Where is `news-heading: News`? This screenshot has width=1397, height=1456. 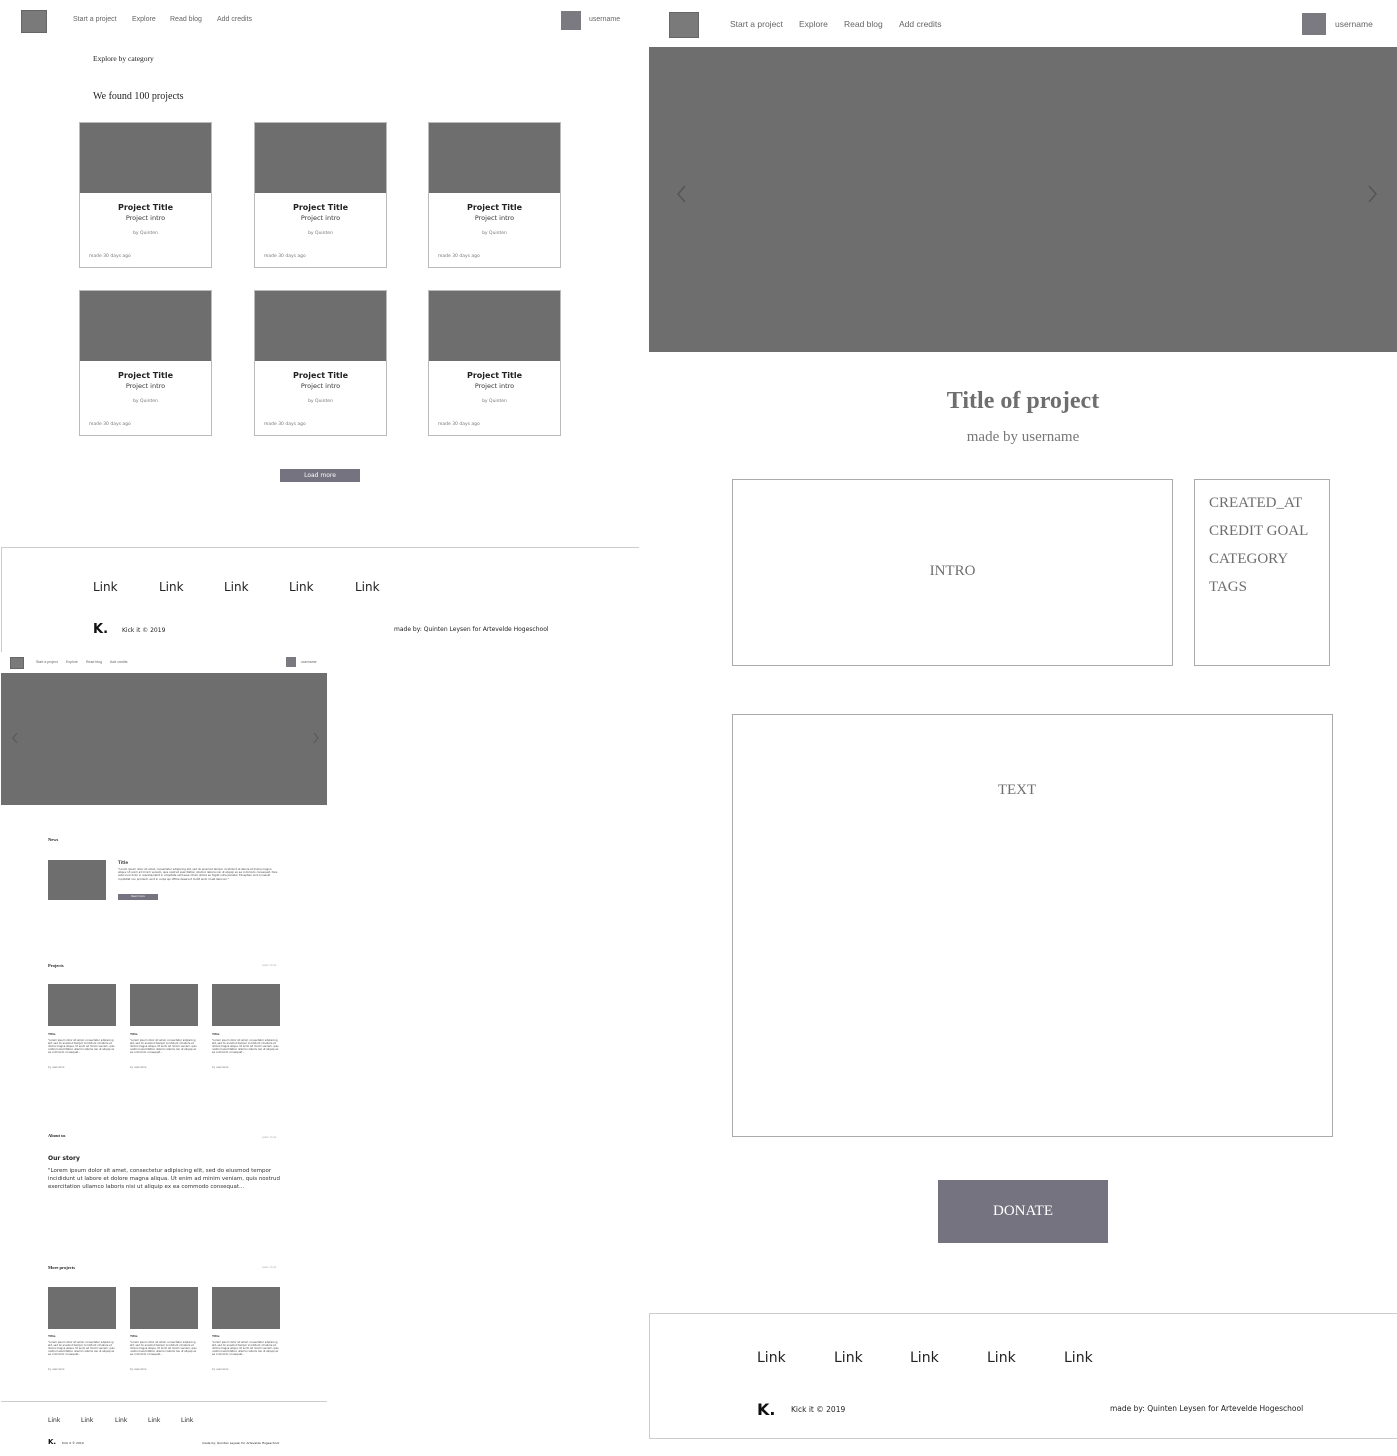 news-heading: News is located at coordinates (53, 839).